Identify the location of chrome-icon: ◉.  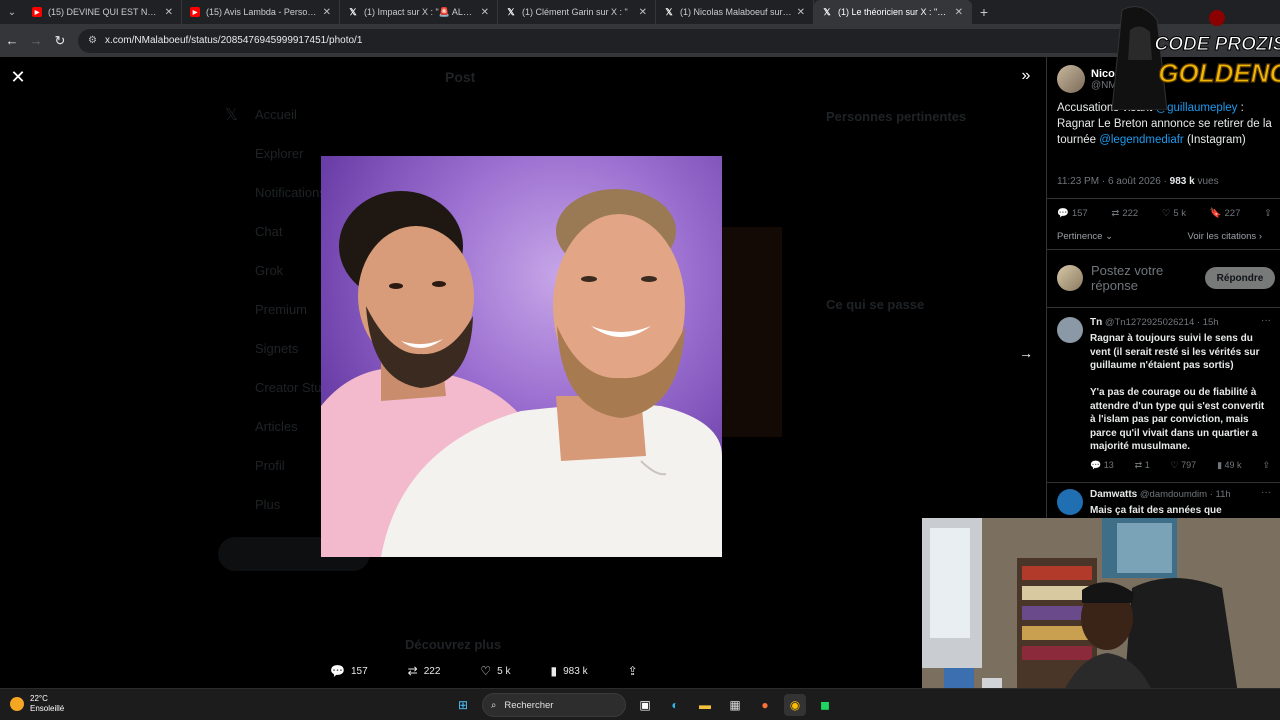
(795, 705).